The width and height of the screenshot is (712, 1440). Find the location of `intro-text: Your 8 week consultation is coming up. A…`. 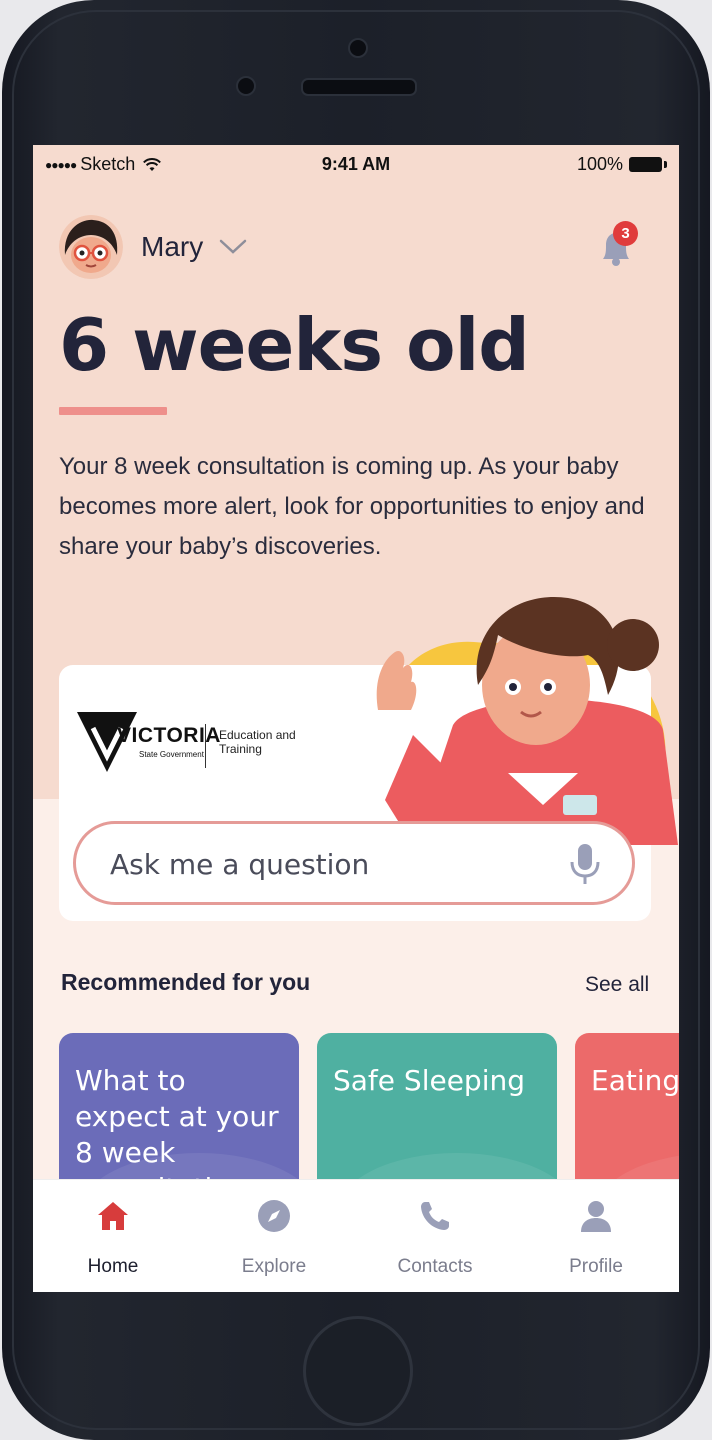

intro-text: Your 8 week consultation is coming up. A… is located at coordinates (352, 506).